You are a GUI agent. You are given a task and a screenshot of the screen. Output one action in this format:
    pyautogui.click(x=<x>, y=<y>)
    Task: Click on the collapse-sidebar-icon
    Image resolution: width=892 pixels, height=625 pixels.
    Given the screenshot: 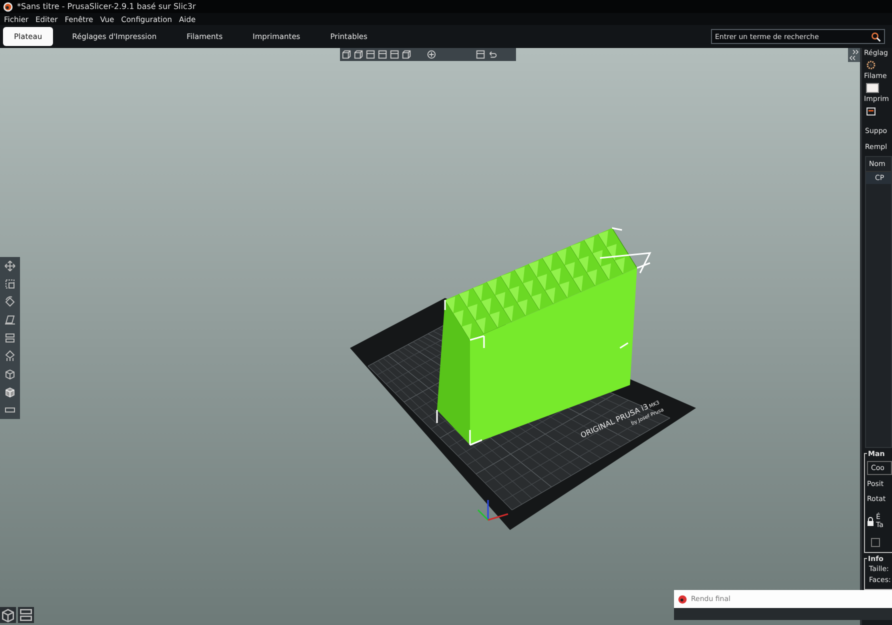 What is the action you would take?
    pyautogui.click(x=854, y=55)
    